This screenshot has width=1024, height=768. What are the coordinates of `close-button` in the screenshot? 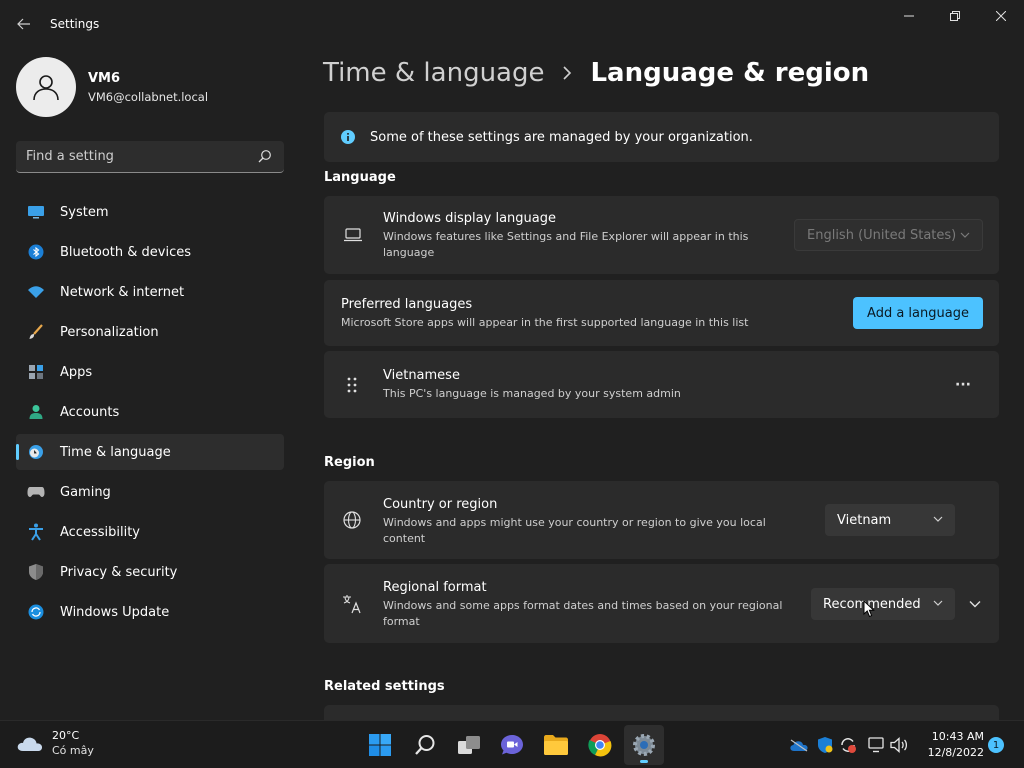 It's located at (1001, 16).